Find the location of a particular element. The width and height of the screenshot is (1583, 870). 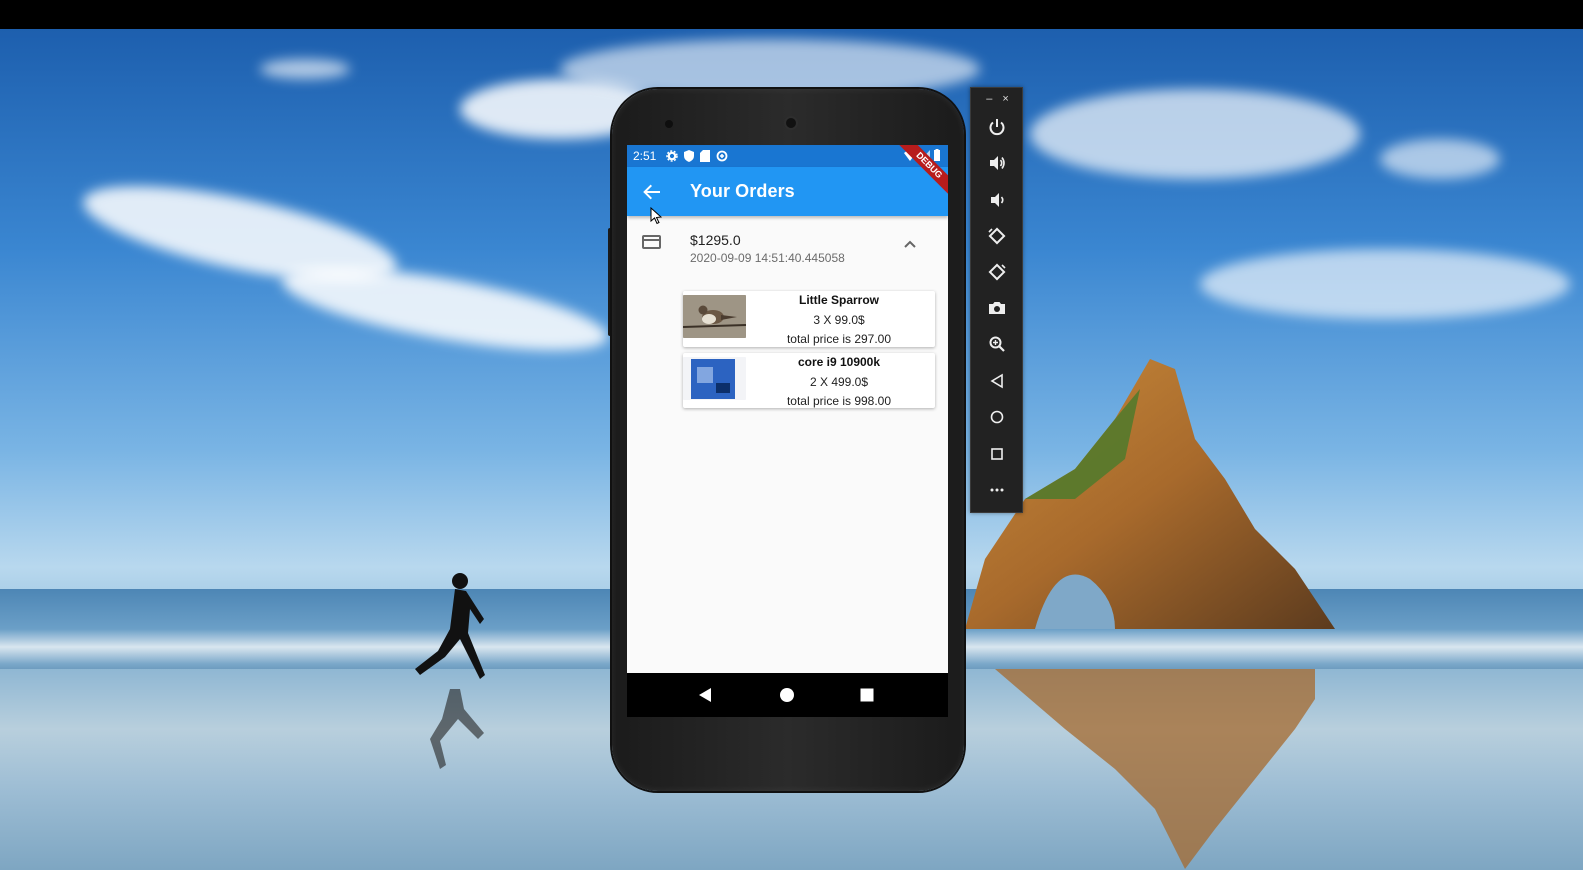

recents-square-icon is located at coordinates (867, 695).